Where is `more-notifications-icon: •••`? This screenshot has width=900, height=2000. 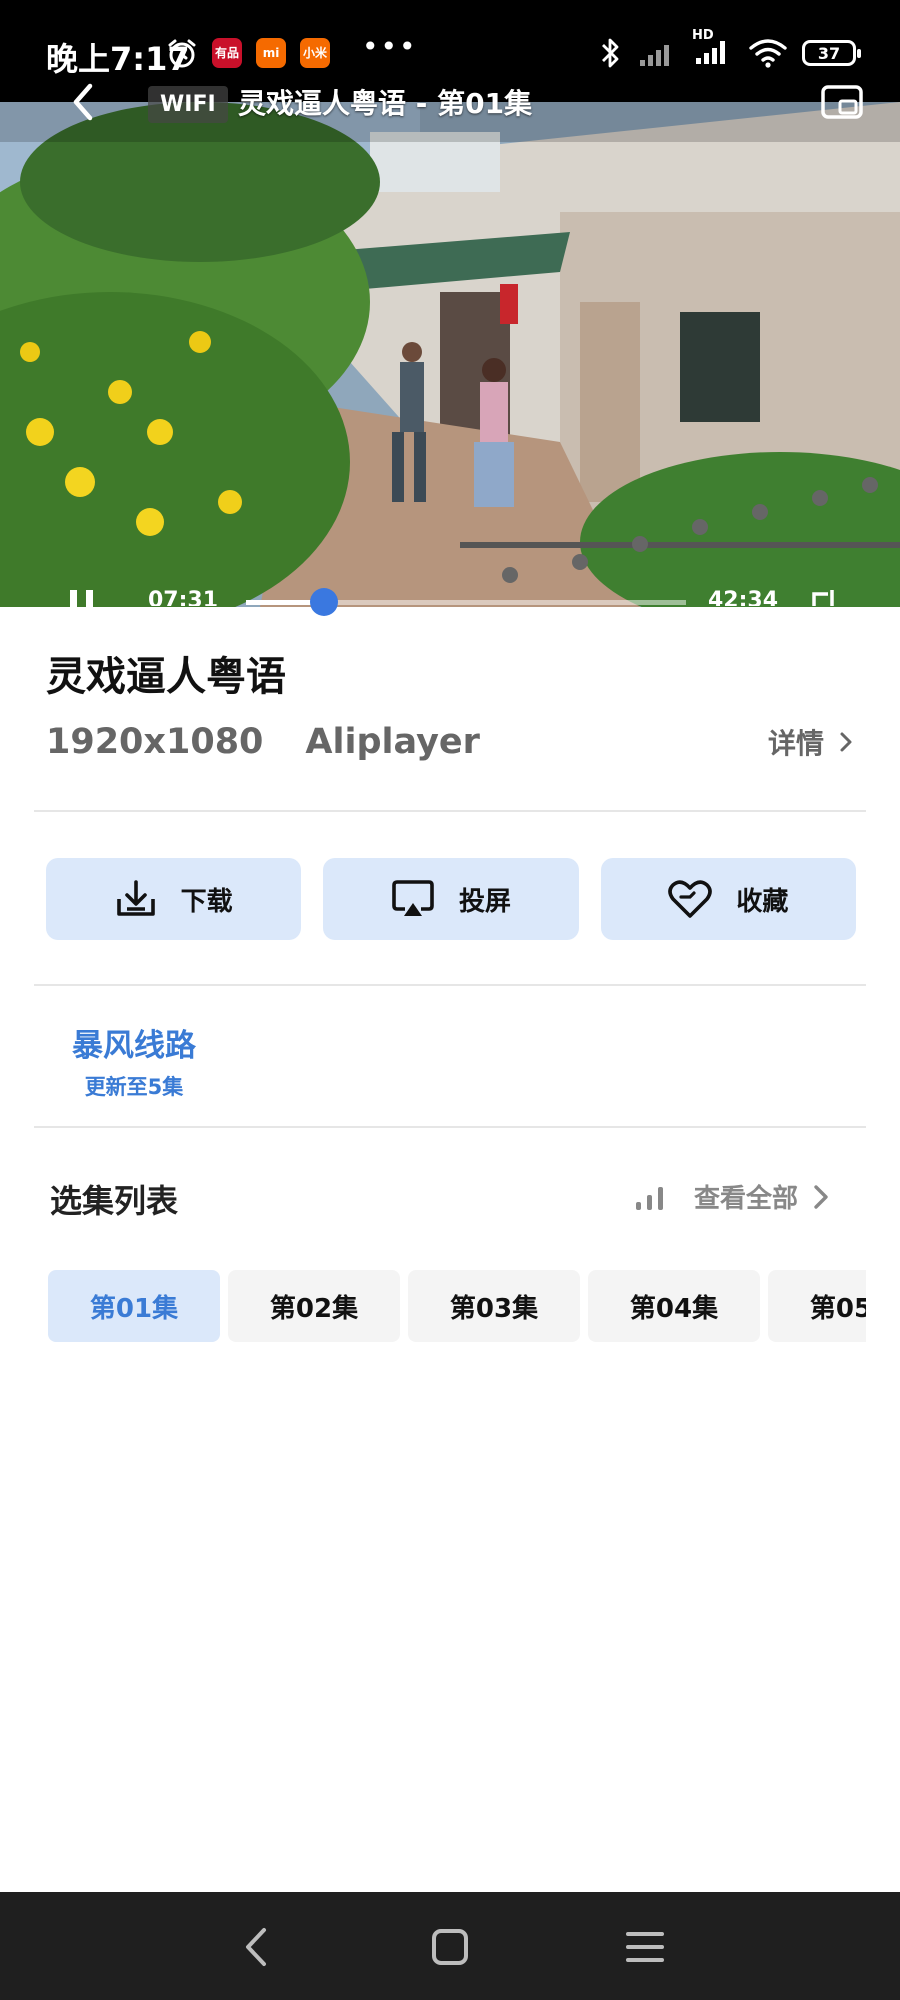 more-notifications-icon: ••• is located at coordinates (390, 46).